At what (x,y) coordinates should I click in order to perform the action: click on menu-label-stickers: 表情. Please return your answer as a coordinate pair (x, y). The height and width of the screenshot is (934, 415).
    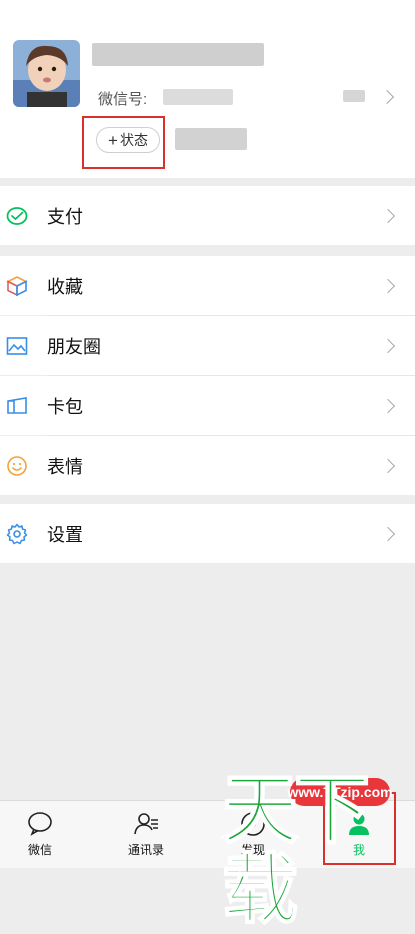
    Looking at the image, I should click on (65, 466).